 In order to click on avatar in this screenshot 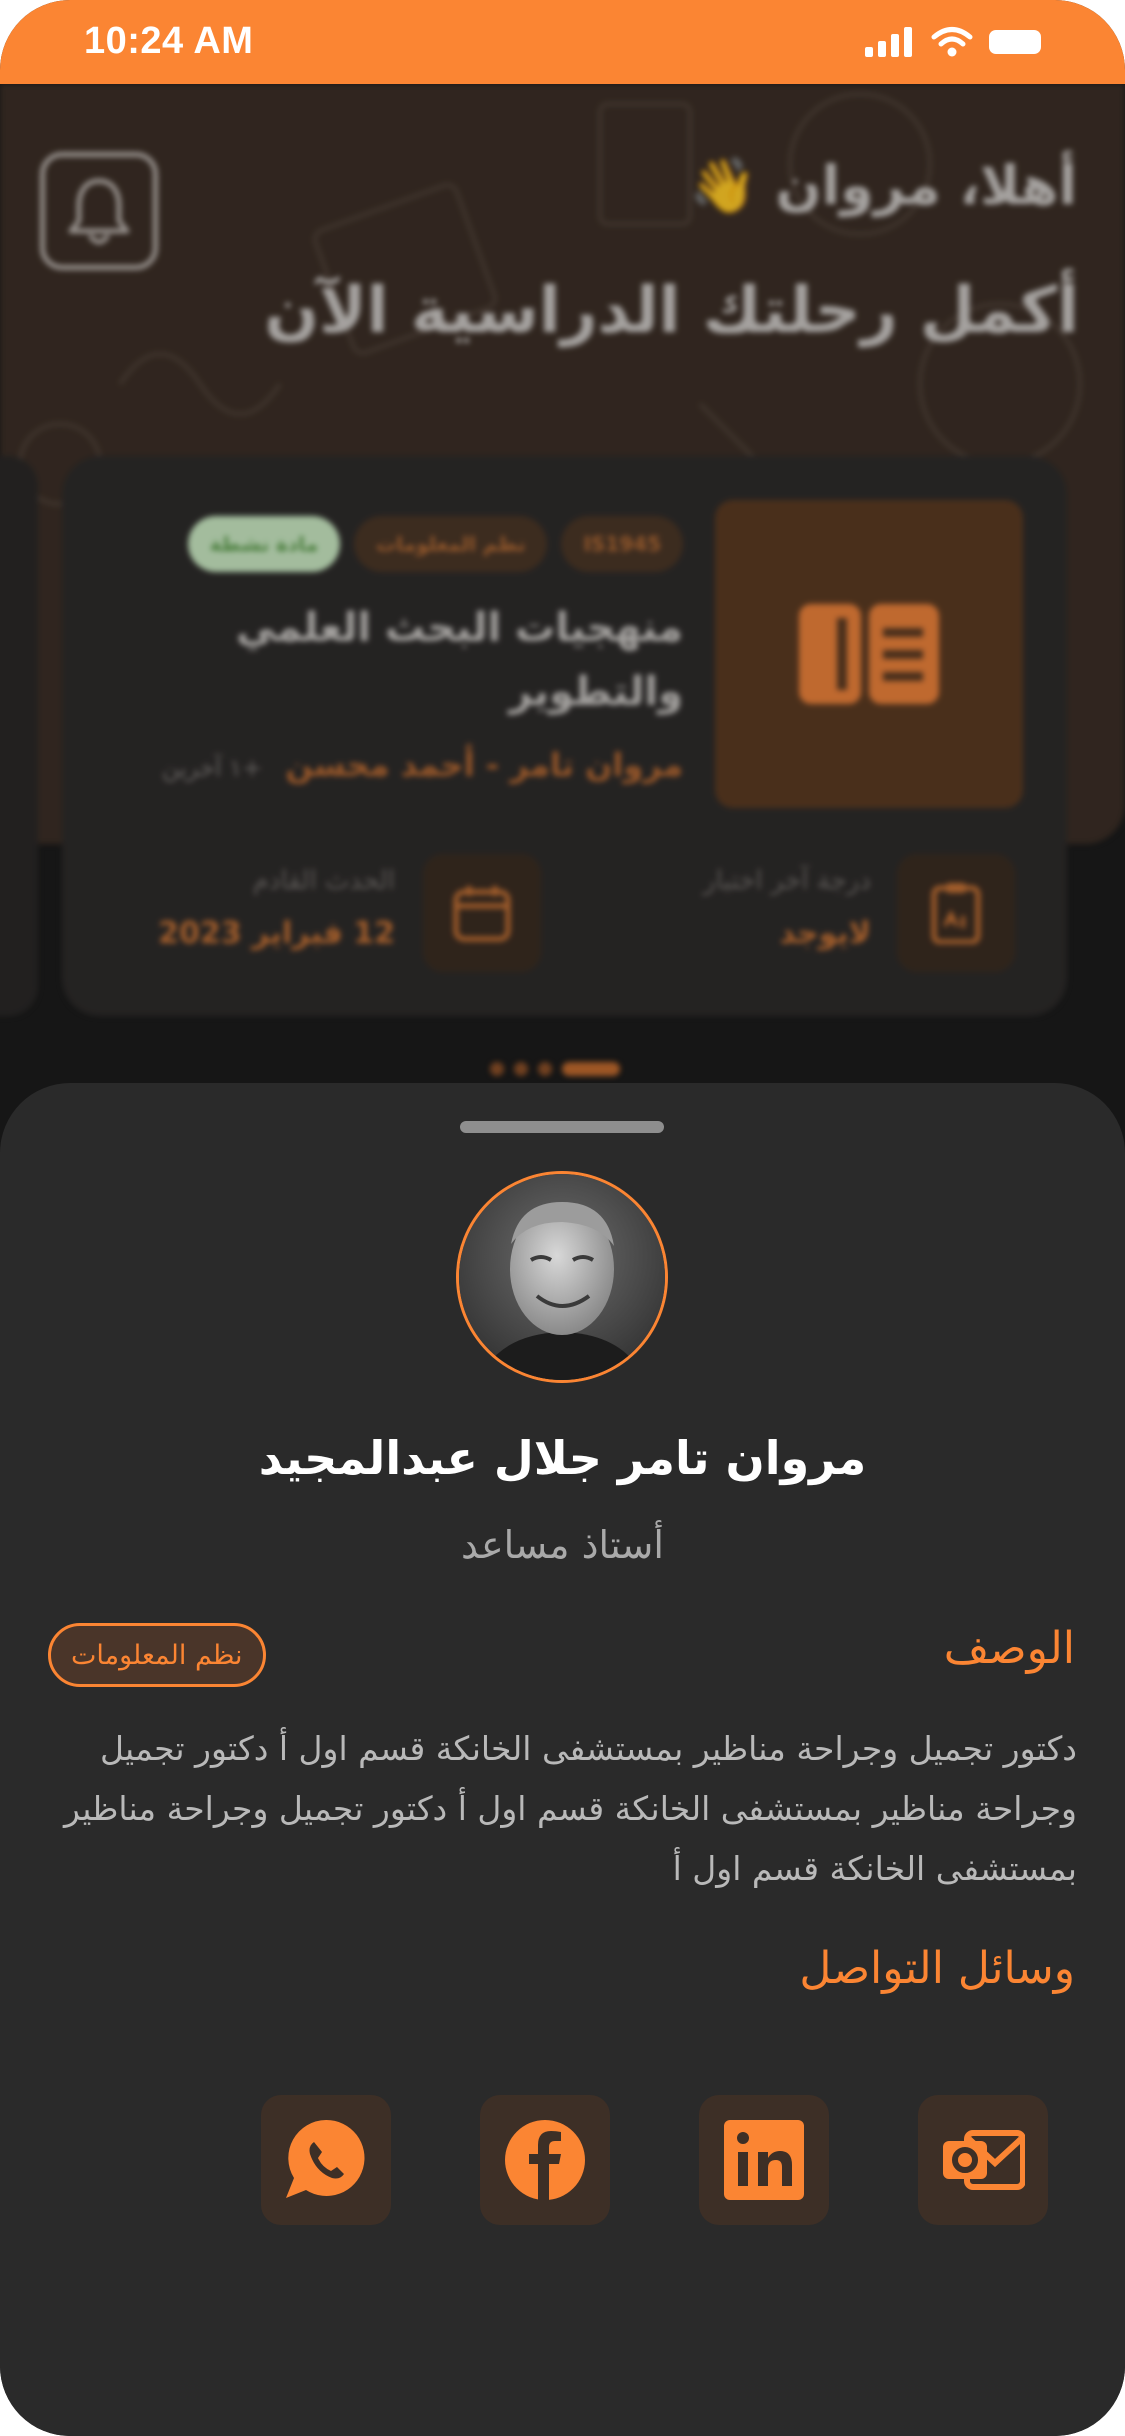, I will do `click(562, 1277)`.